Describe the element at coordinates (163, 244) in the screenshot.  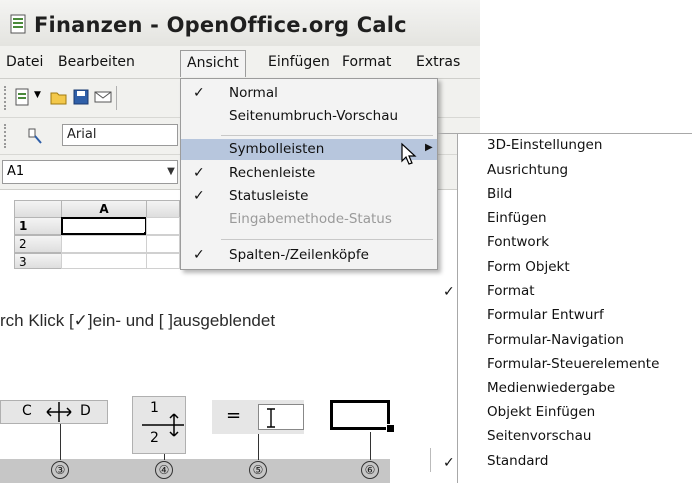
I see `cell-b2` at that location.